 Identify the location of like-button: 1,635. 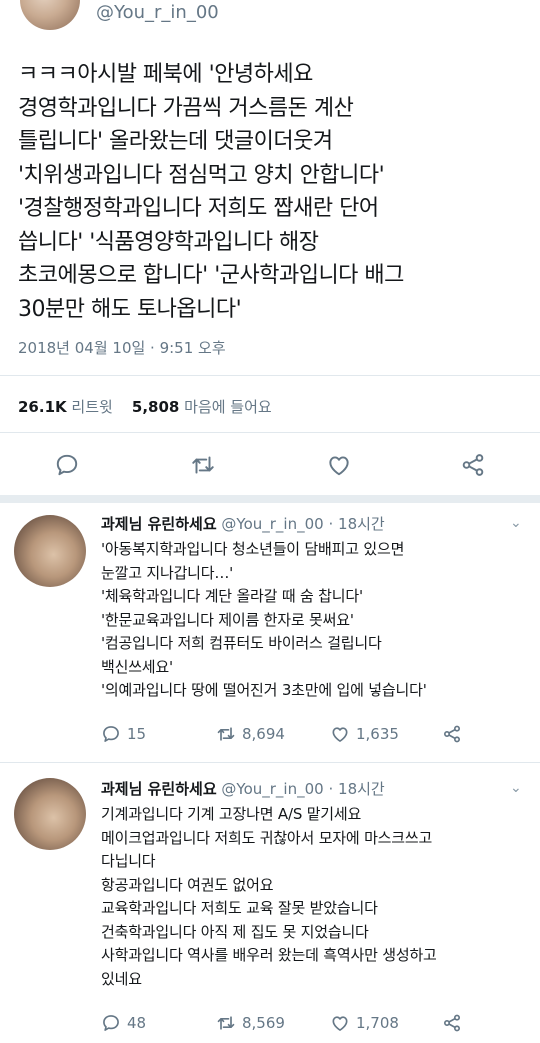
(364, 734).